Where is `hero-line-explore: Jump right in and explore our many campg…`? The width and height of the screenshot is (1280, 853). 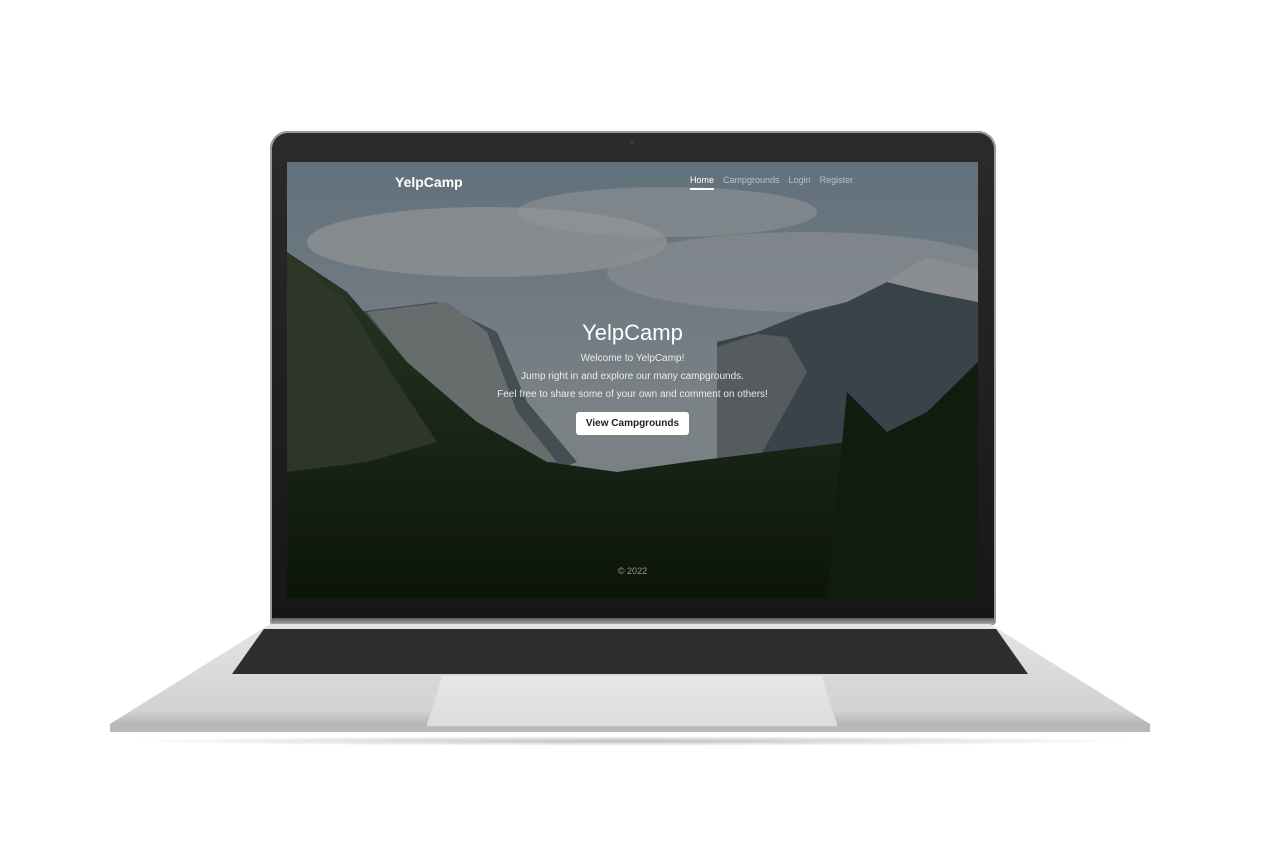
hero-line-explore: Jump right in and explore our many campg… is located at coordinates (632, 376).